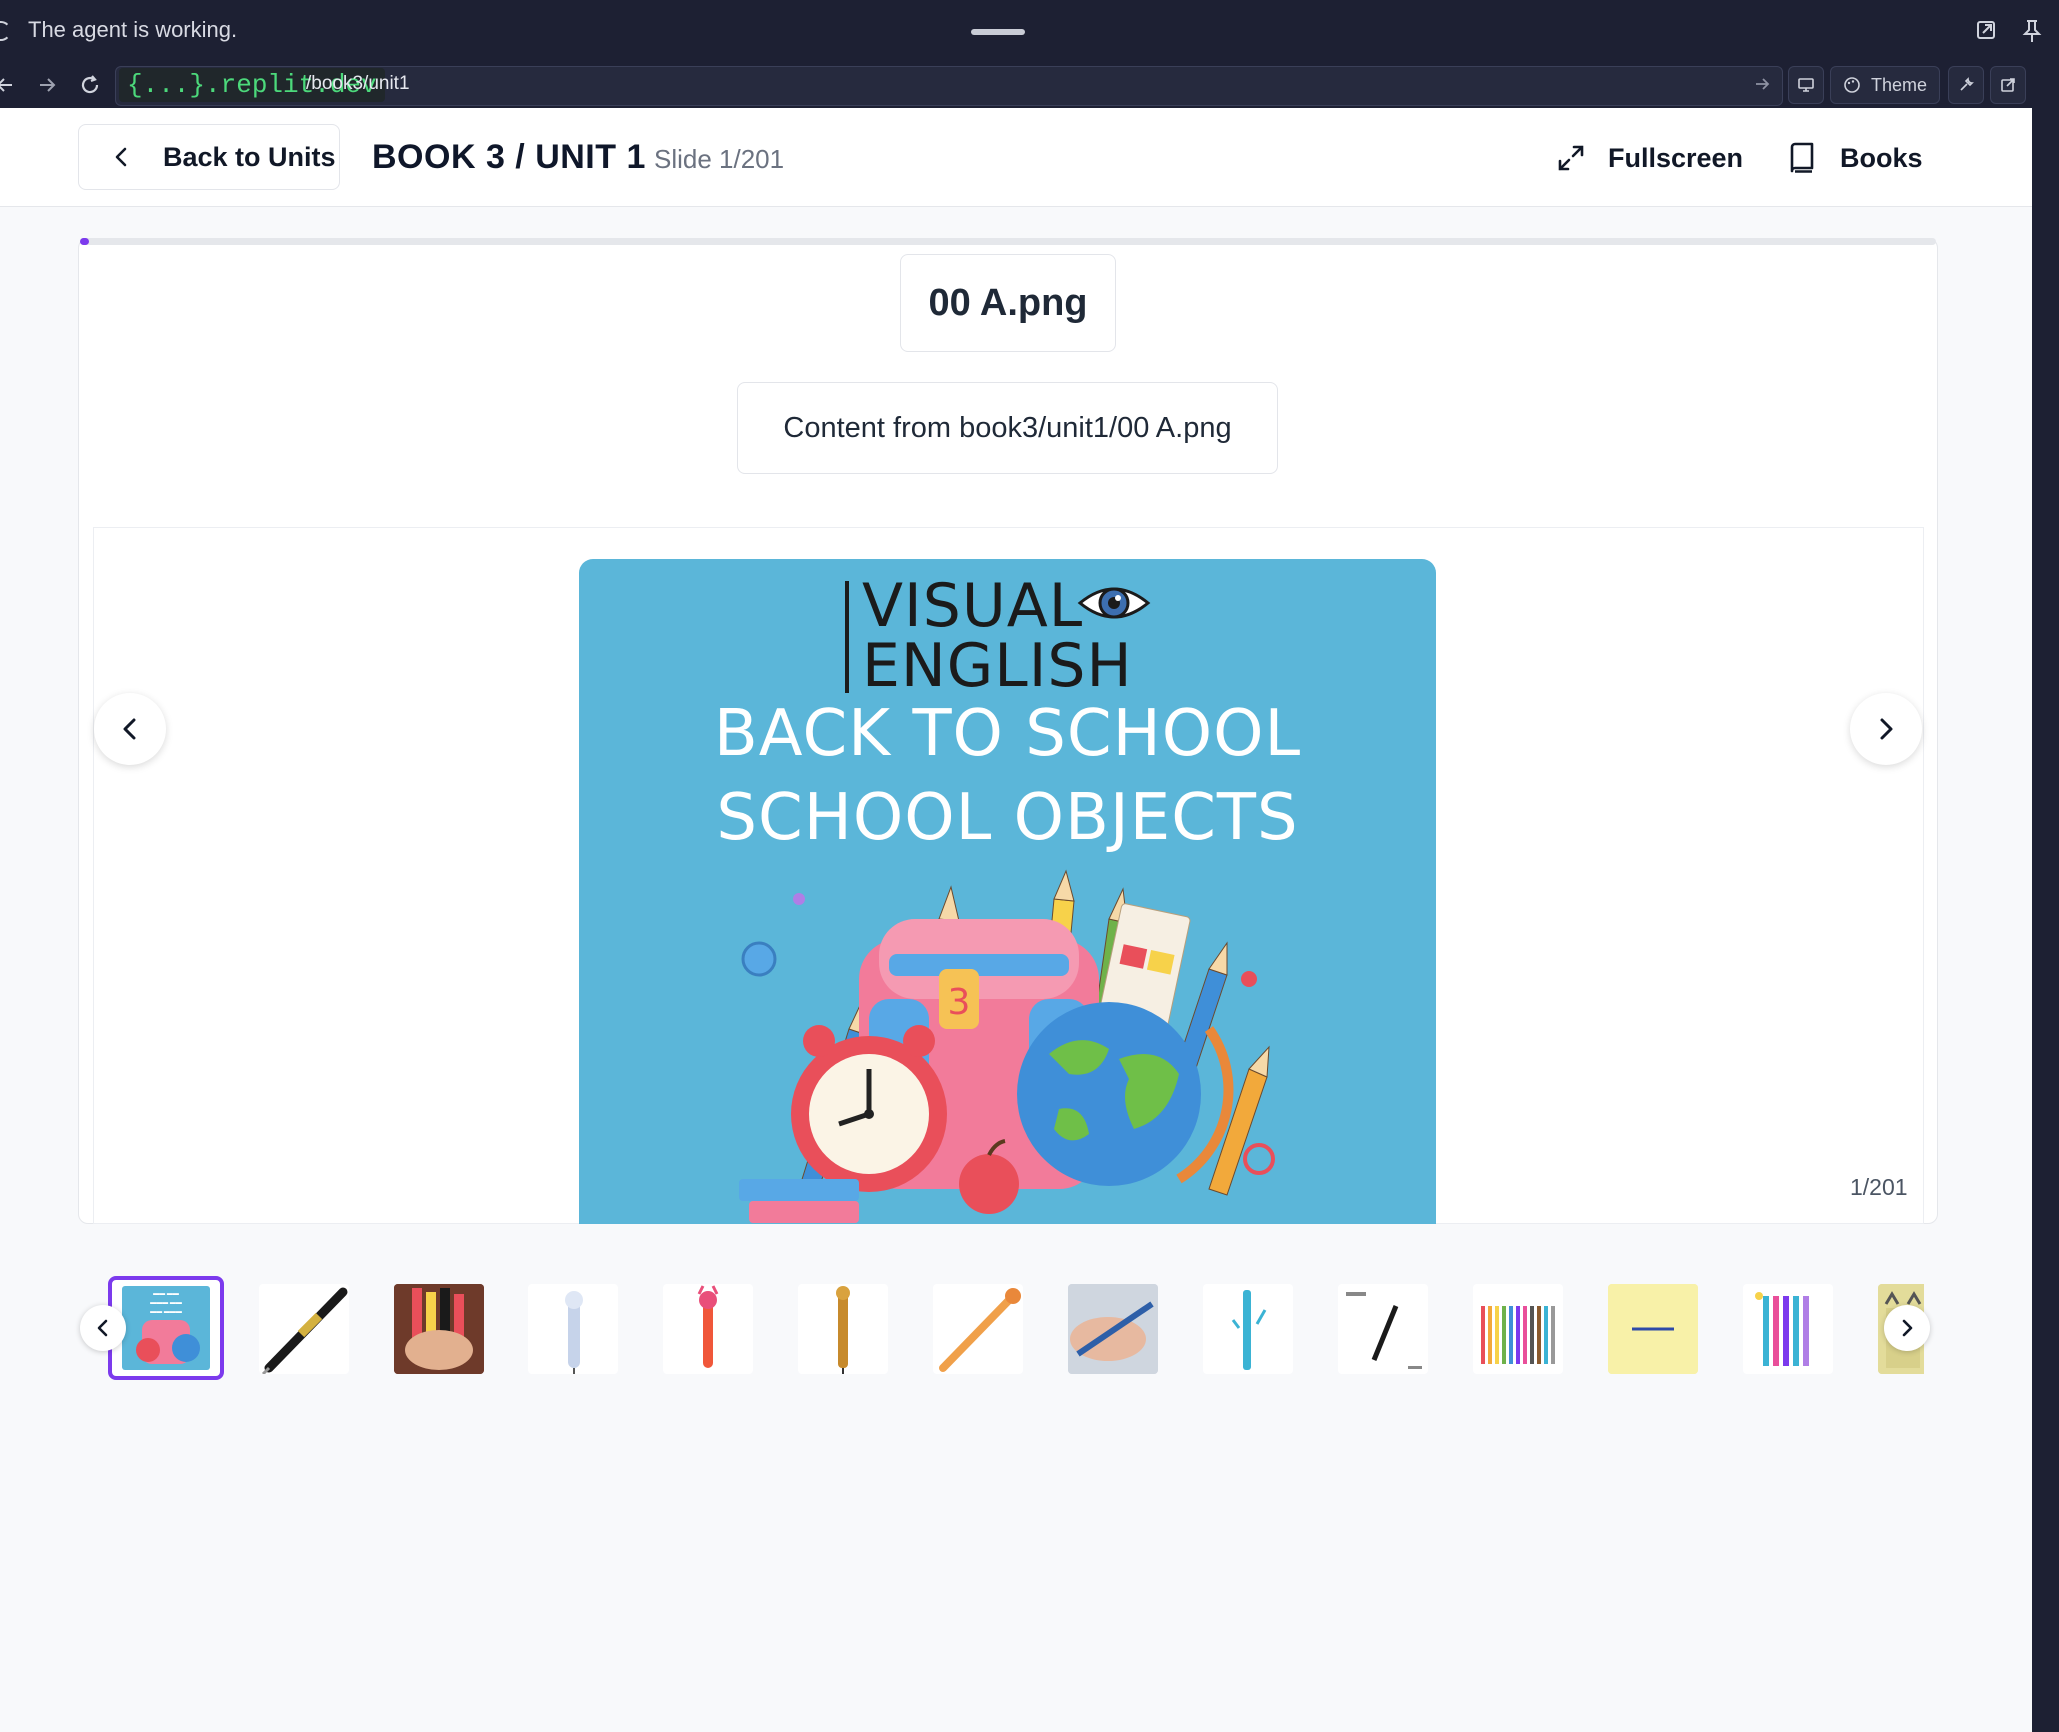 Image resolution: width=2059 pixels, height=1732 pixels. What do you see at coordinates (959, 1002) in the screenshot?
I see `svg-text: 3` at bounding box center [959, 1002].